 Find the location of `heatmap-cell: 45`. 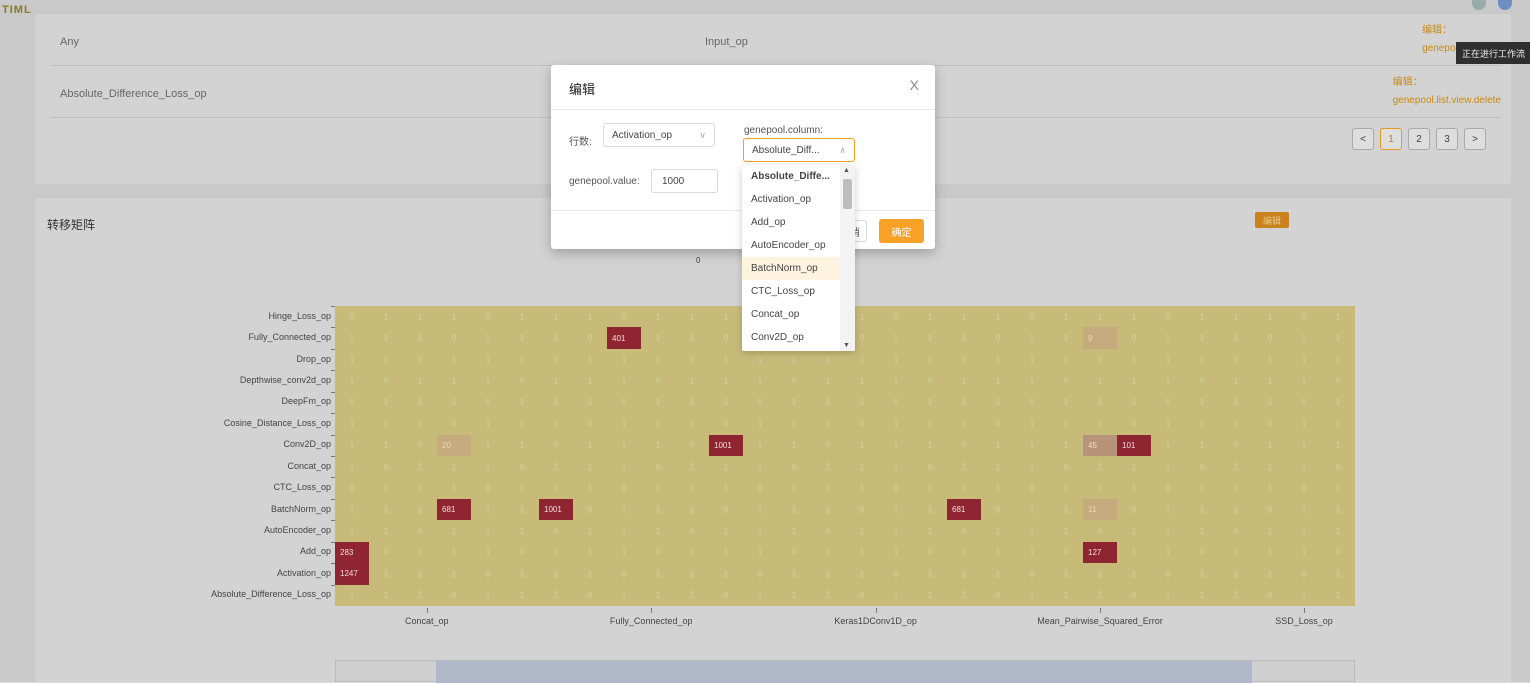

heatmap-cell: 45 is located at coordinates (1100, 445).